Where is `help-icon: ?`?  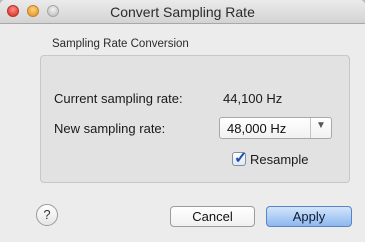
help-icon: ? is located at coordinates (47, 215).